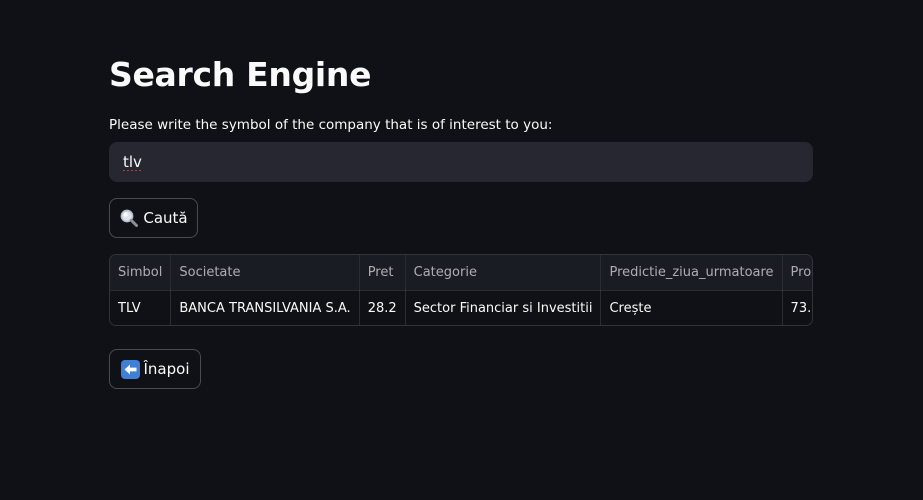 Image resolution: width=923 pixels, height=500 pixels. I want to click on column-header-predictie: Predictie_ziua_urmatoare, so click(691, 273).